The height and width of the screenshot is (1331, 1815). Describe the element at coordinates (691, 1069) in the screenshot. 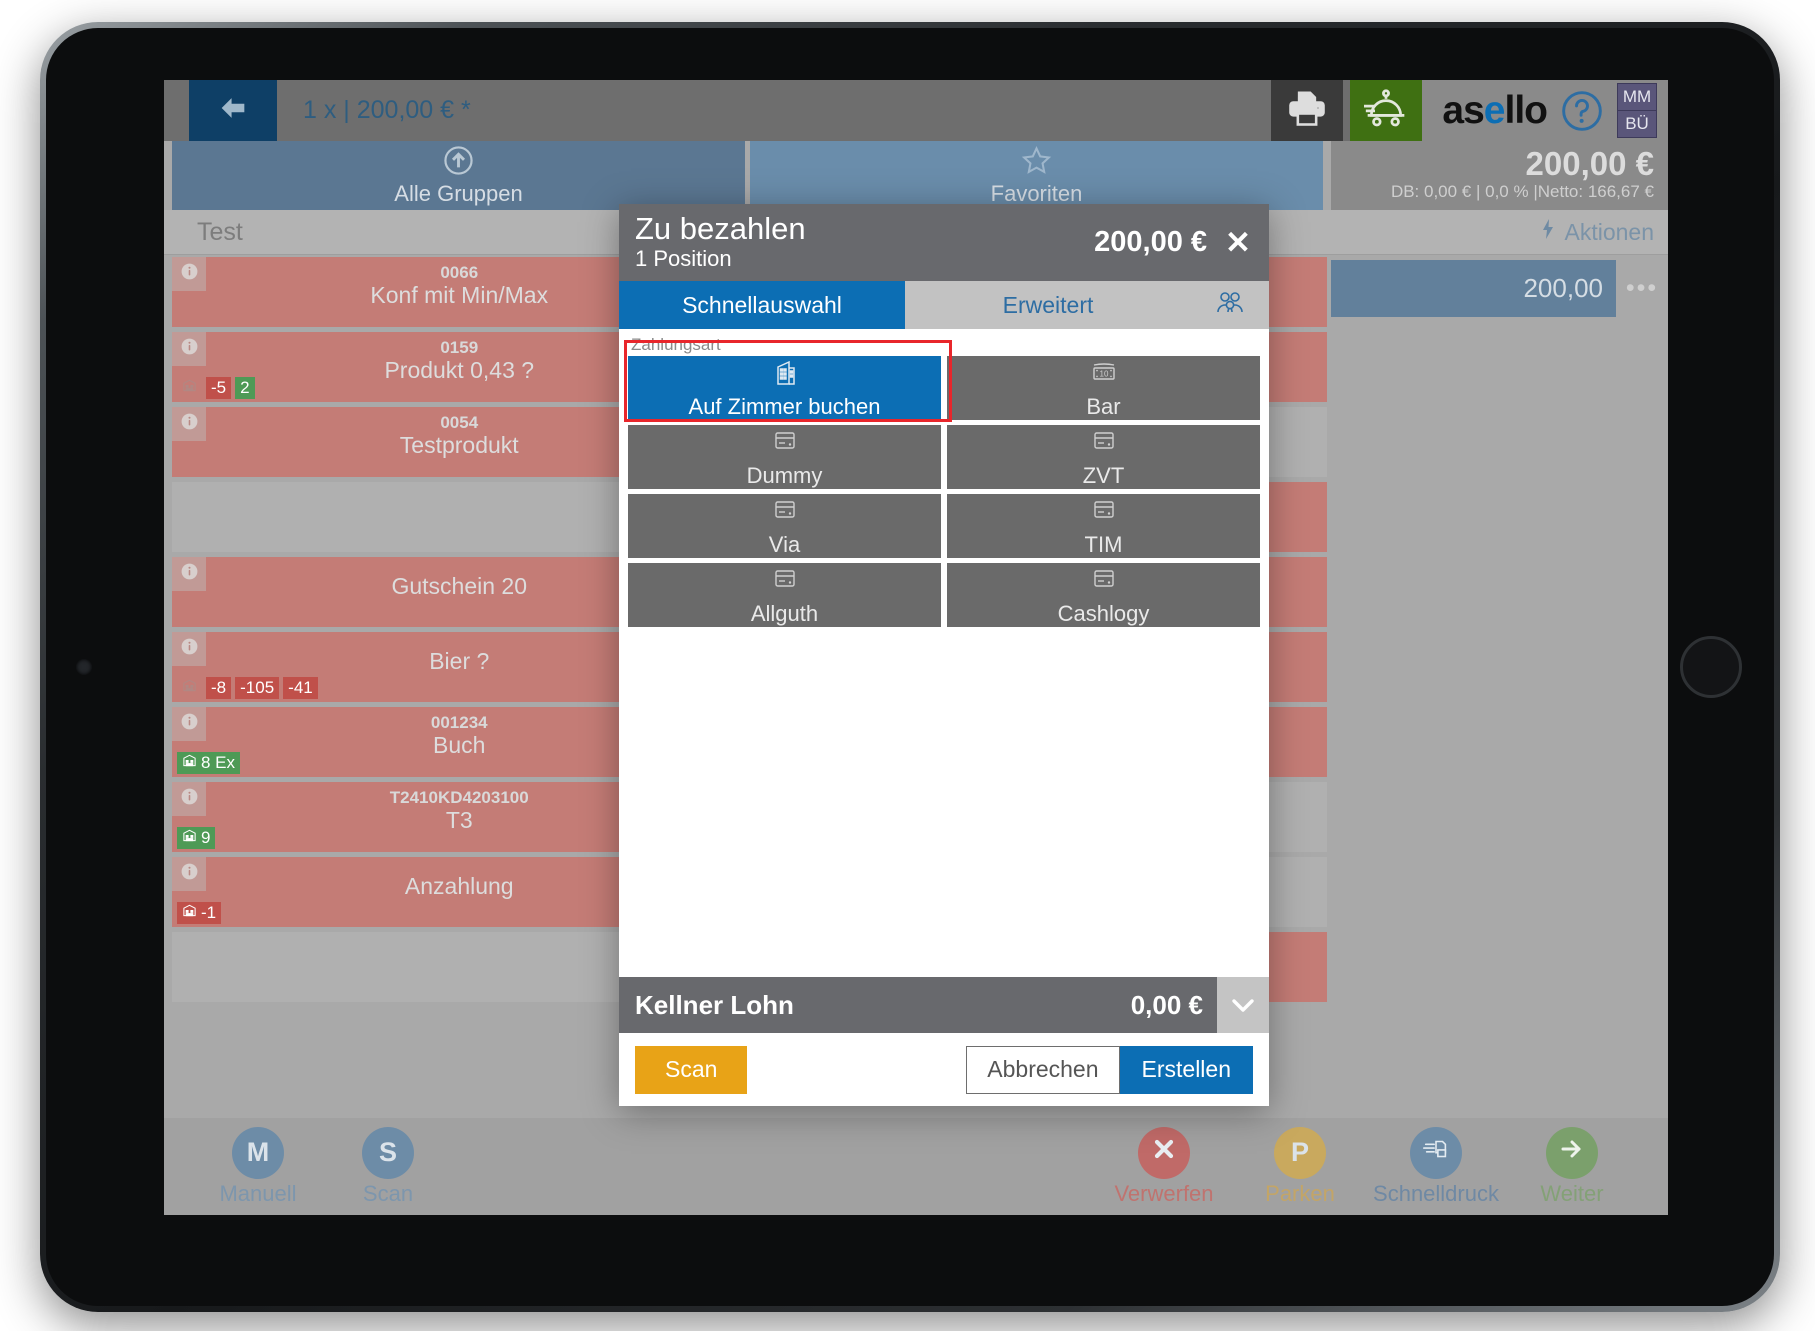

I see `scan-button: Scan` at that location.